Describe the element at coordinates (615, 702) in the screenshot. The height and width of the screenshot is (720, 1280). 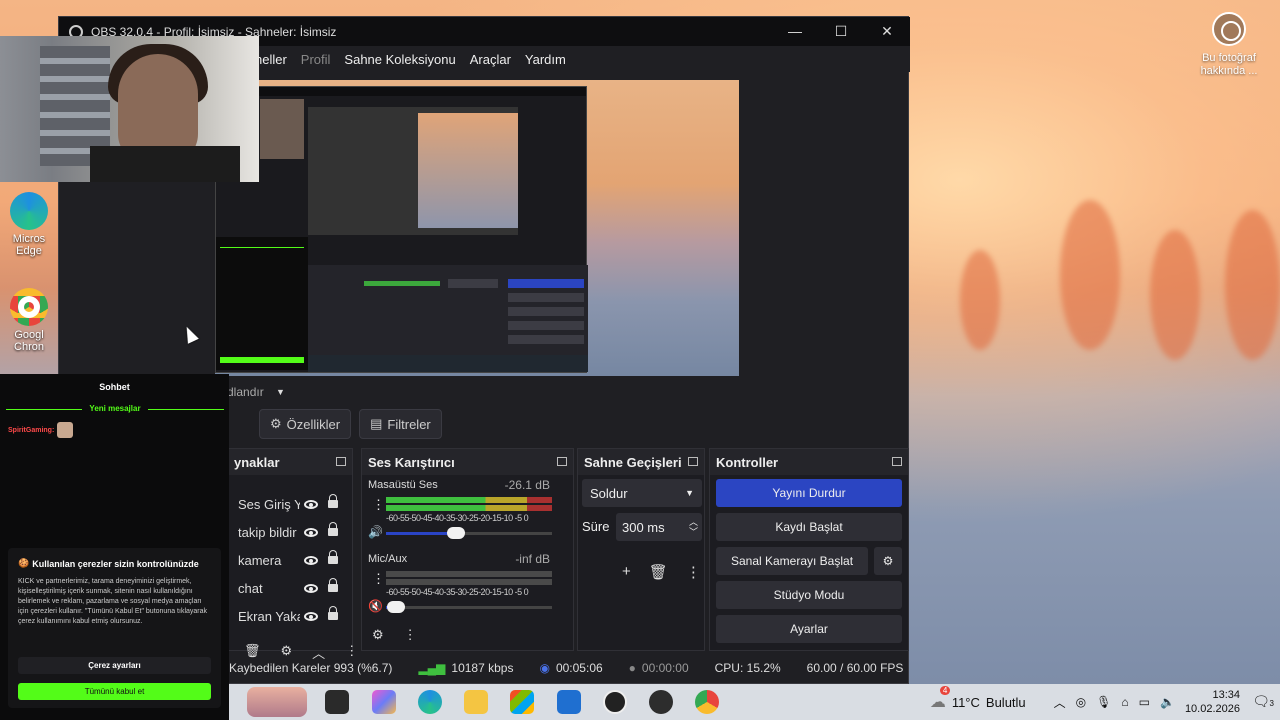
I see `obs-taskbar-icon` at that location.